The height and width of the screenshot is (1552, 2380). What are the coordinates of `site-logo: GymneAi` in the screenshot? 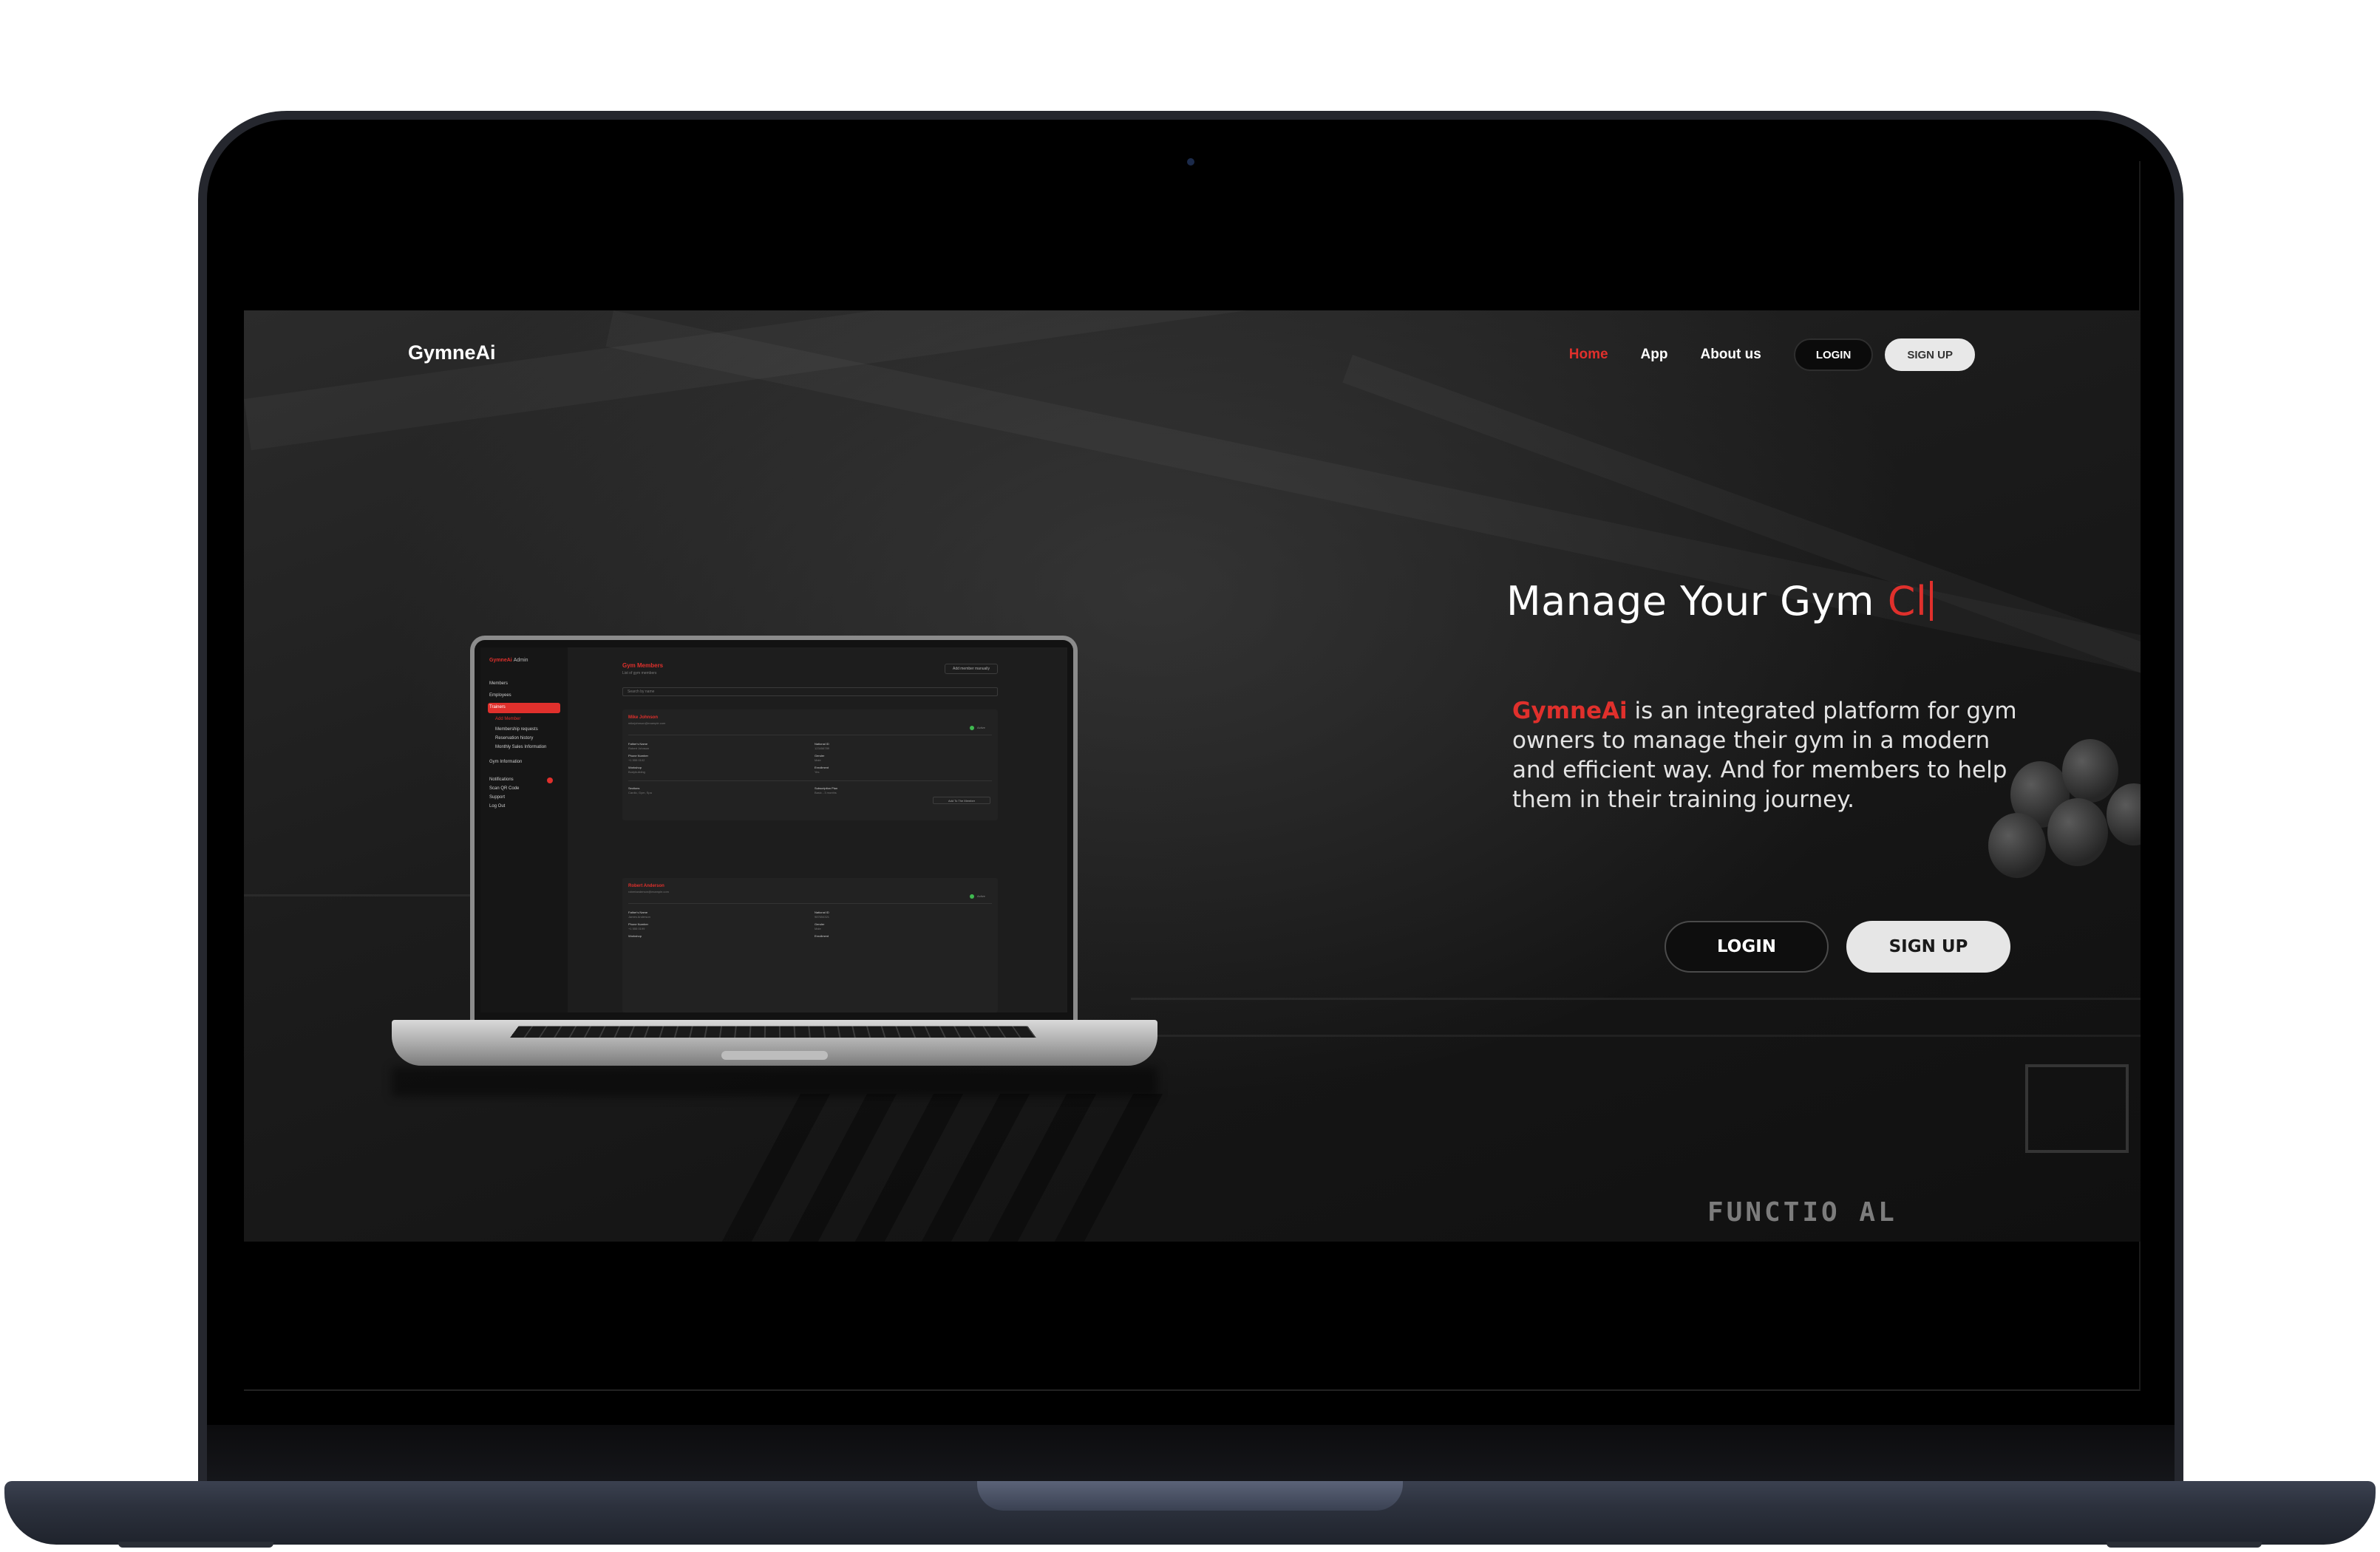 It's located at (452, 352).